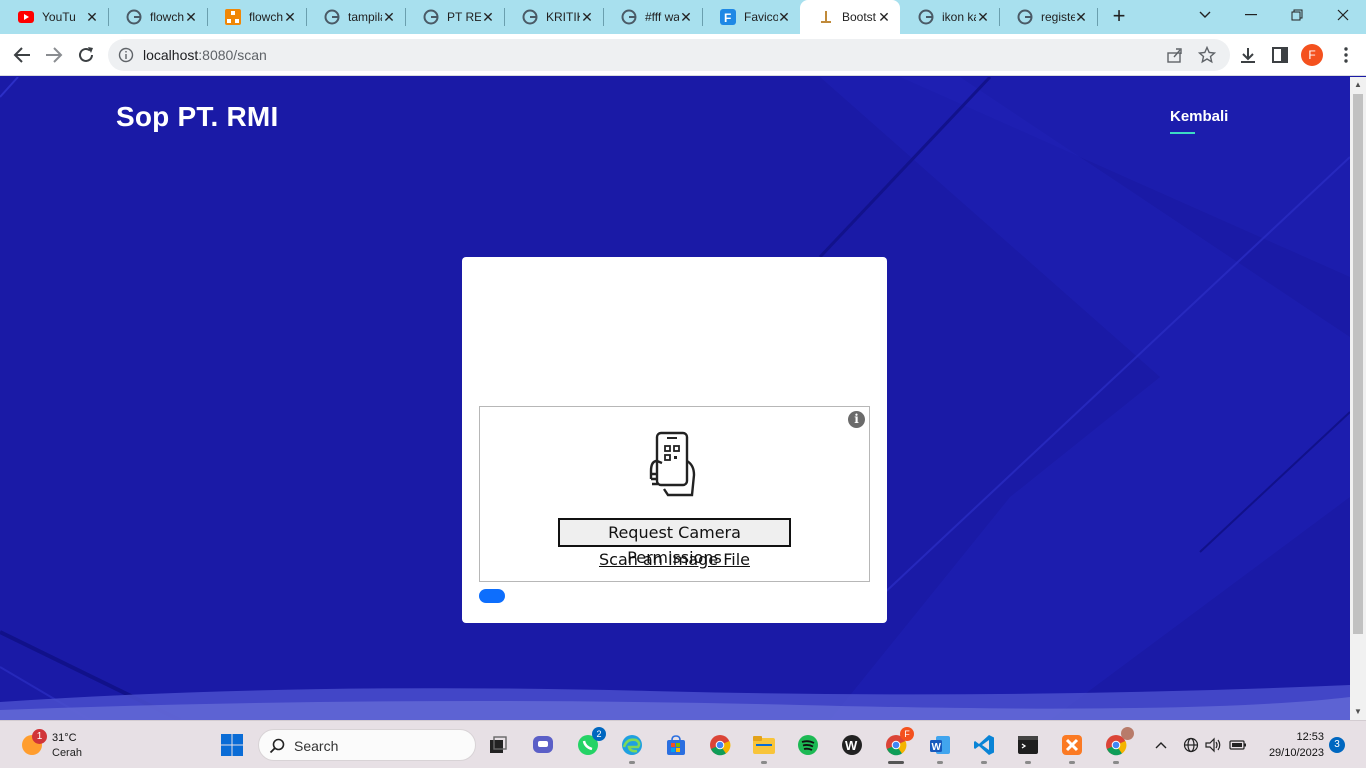 The image size is (1366, 768). I want to click on favicon-io-icon: F, so click(728, 17).